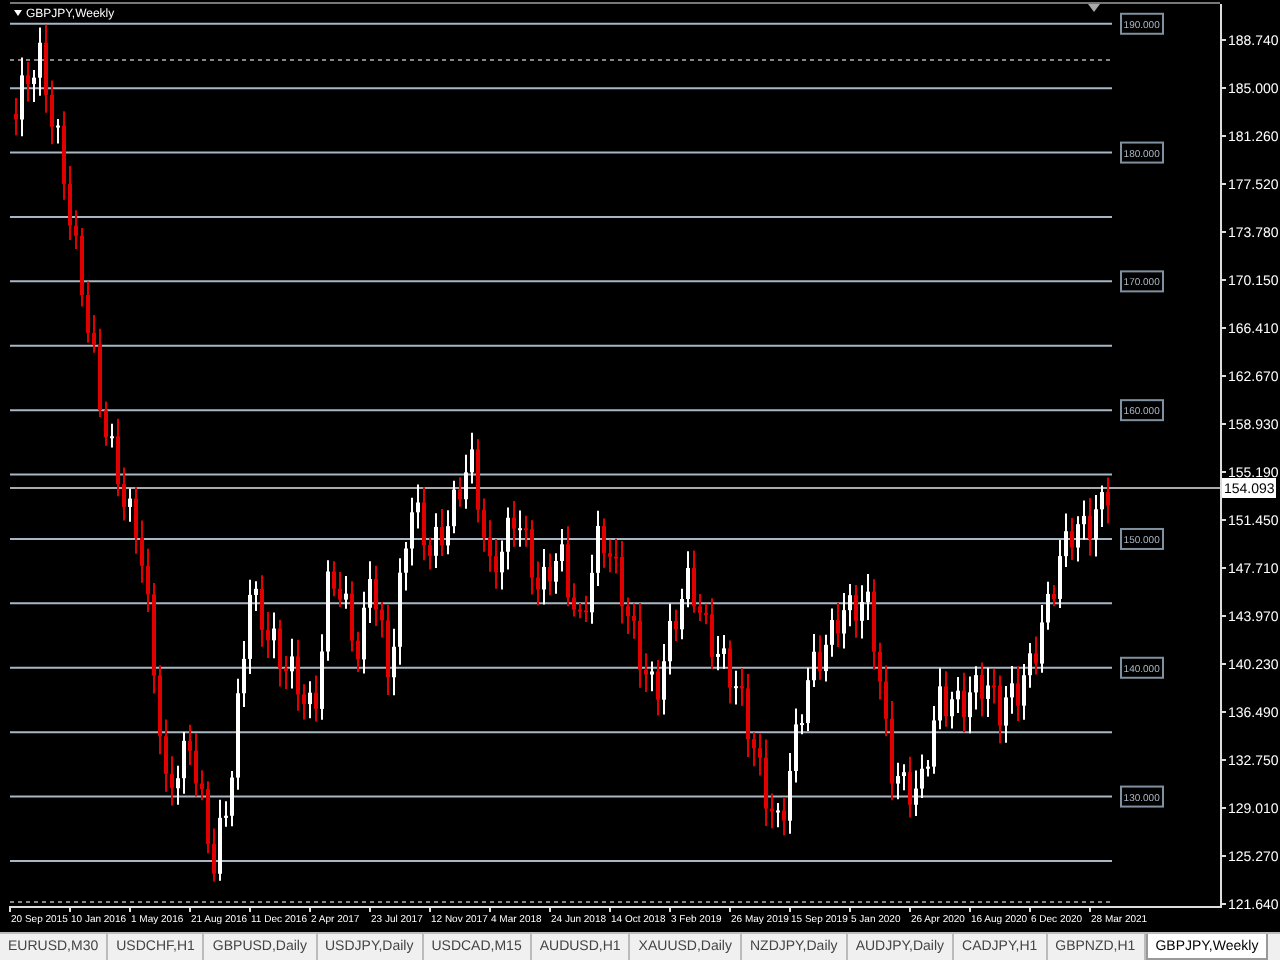 The image size is (1280, 960). I want to click on chart-shift-icon, so click(1094, 8).